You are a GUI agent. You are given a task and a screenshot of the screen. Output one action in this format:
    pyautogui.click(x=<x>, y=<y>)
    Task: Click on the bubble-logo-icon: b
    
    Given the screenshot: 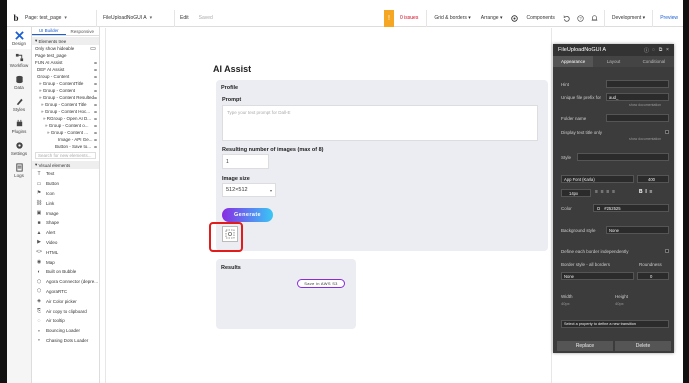 What is the action you would take?
    pyautogui.click(x=16, y=18)
    